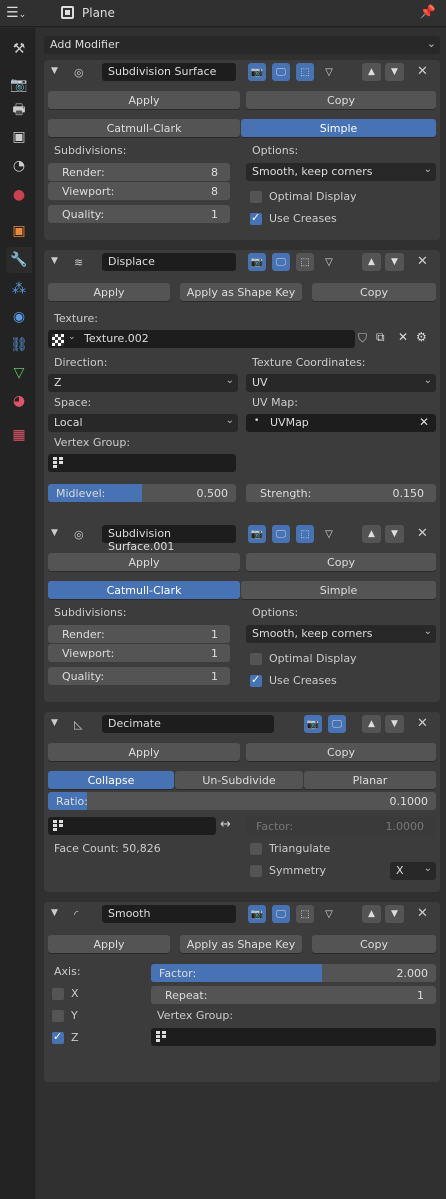 The image size is (446, 1199). Describe the element at coordinates (403, 337) in the screenshot. I see `unlink-icon: ✕` at that location.